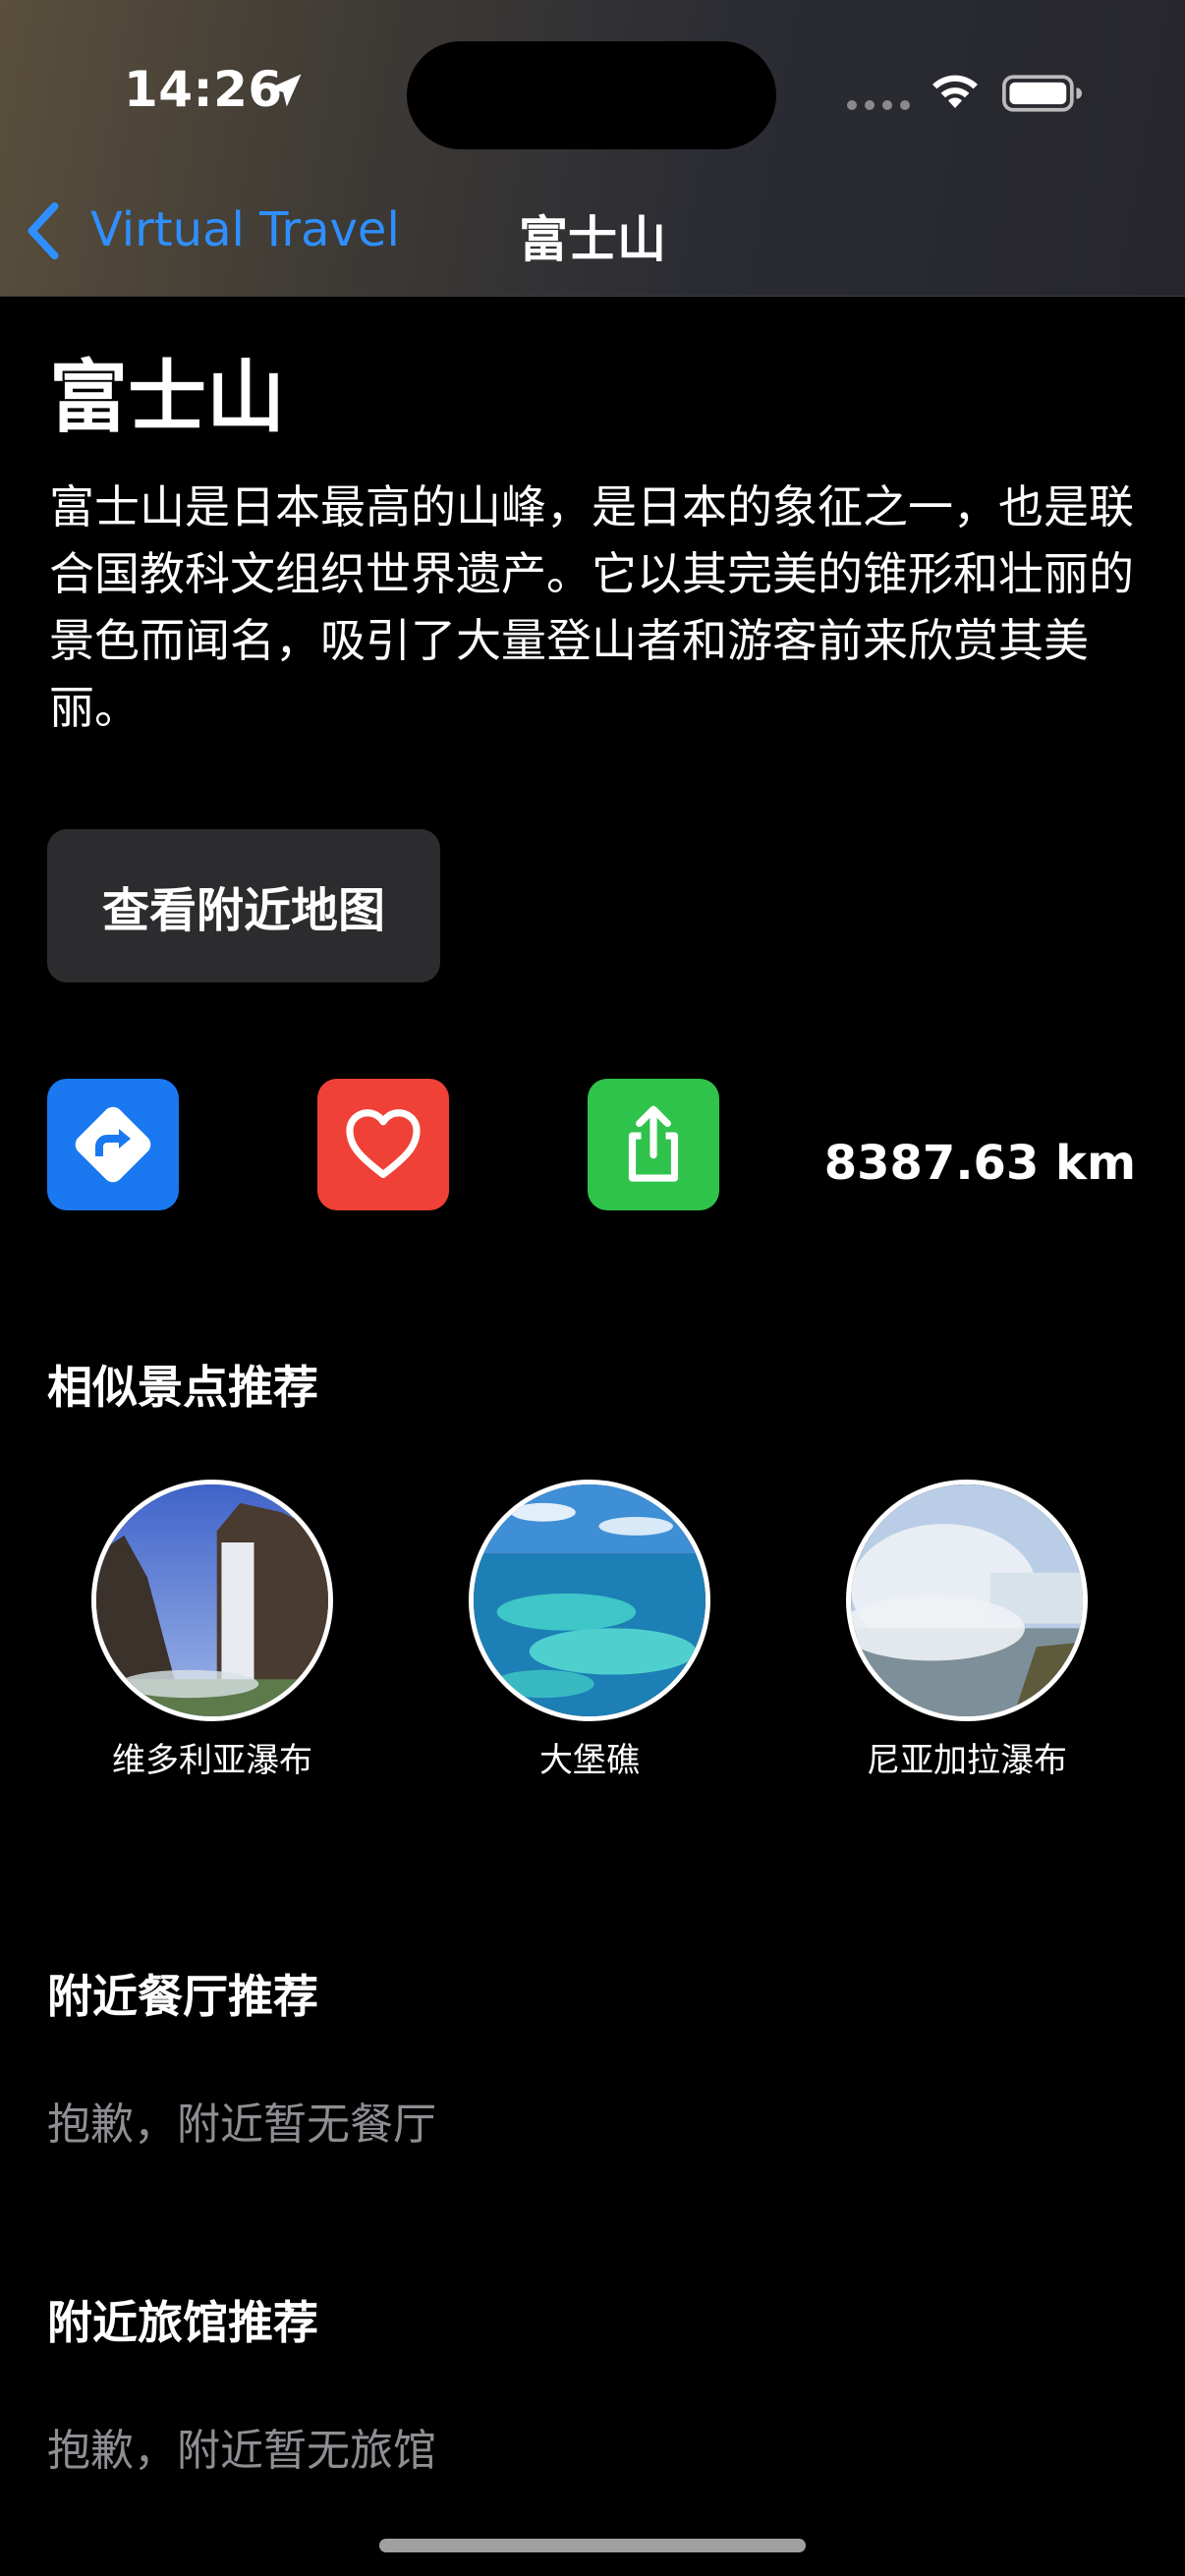  Describe the element at coordinates (183, 2322) in the screenshot. I see `nearby-hotels-title: 附近旅馆推荐` at that location.